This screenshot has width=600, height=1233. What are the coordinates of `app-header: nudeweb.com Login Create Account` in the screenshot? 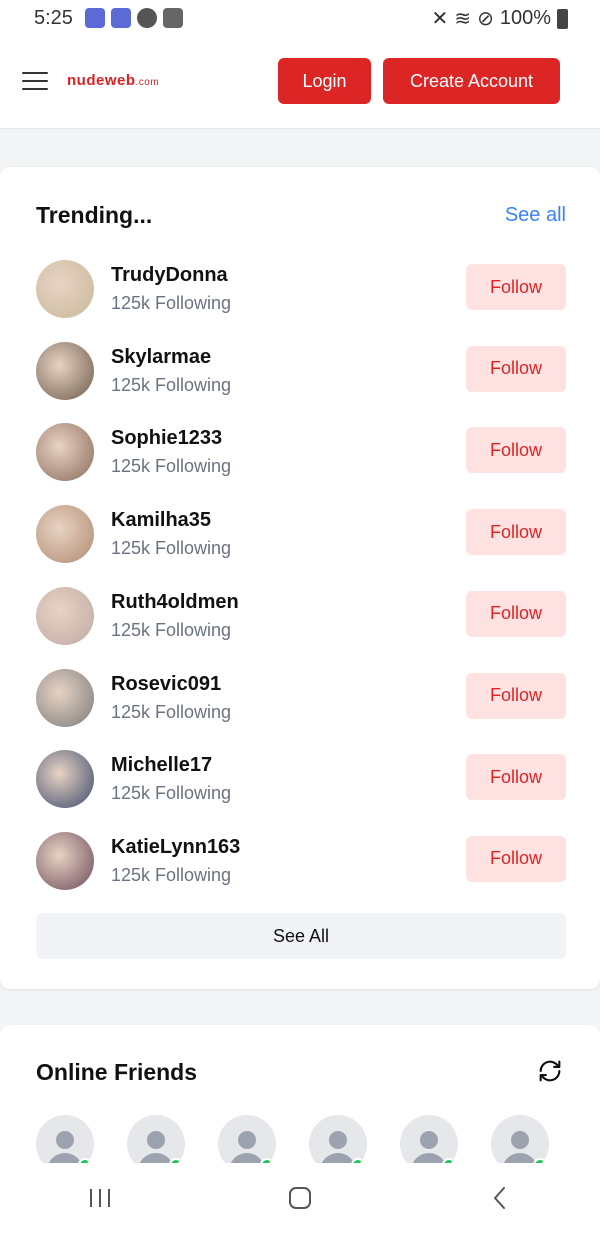 It's located at (300, 82).